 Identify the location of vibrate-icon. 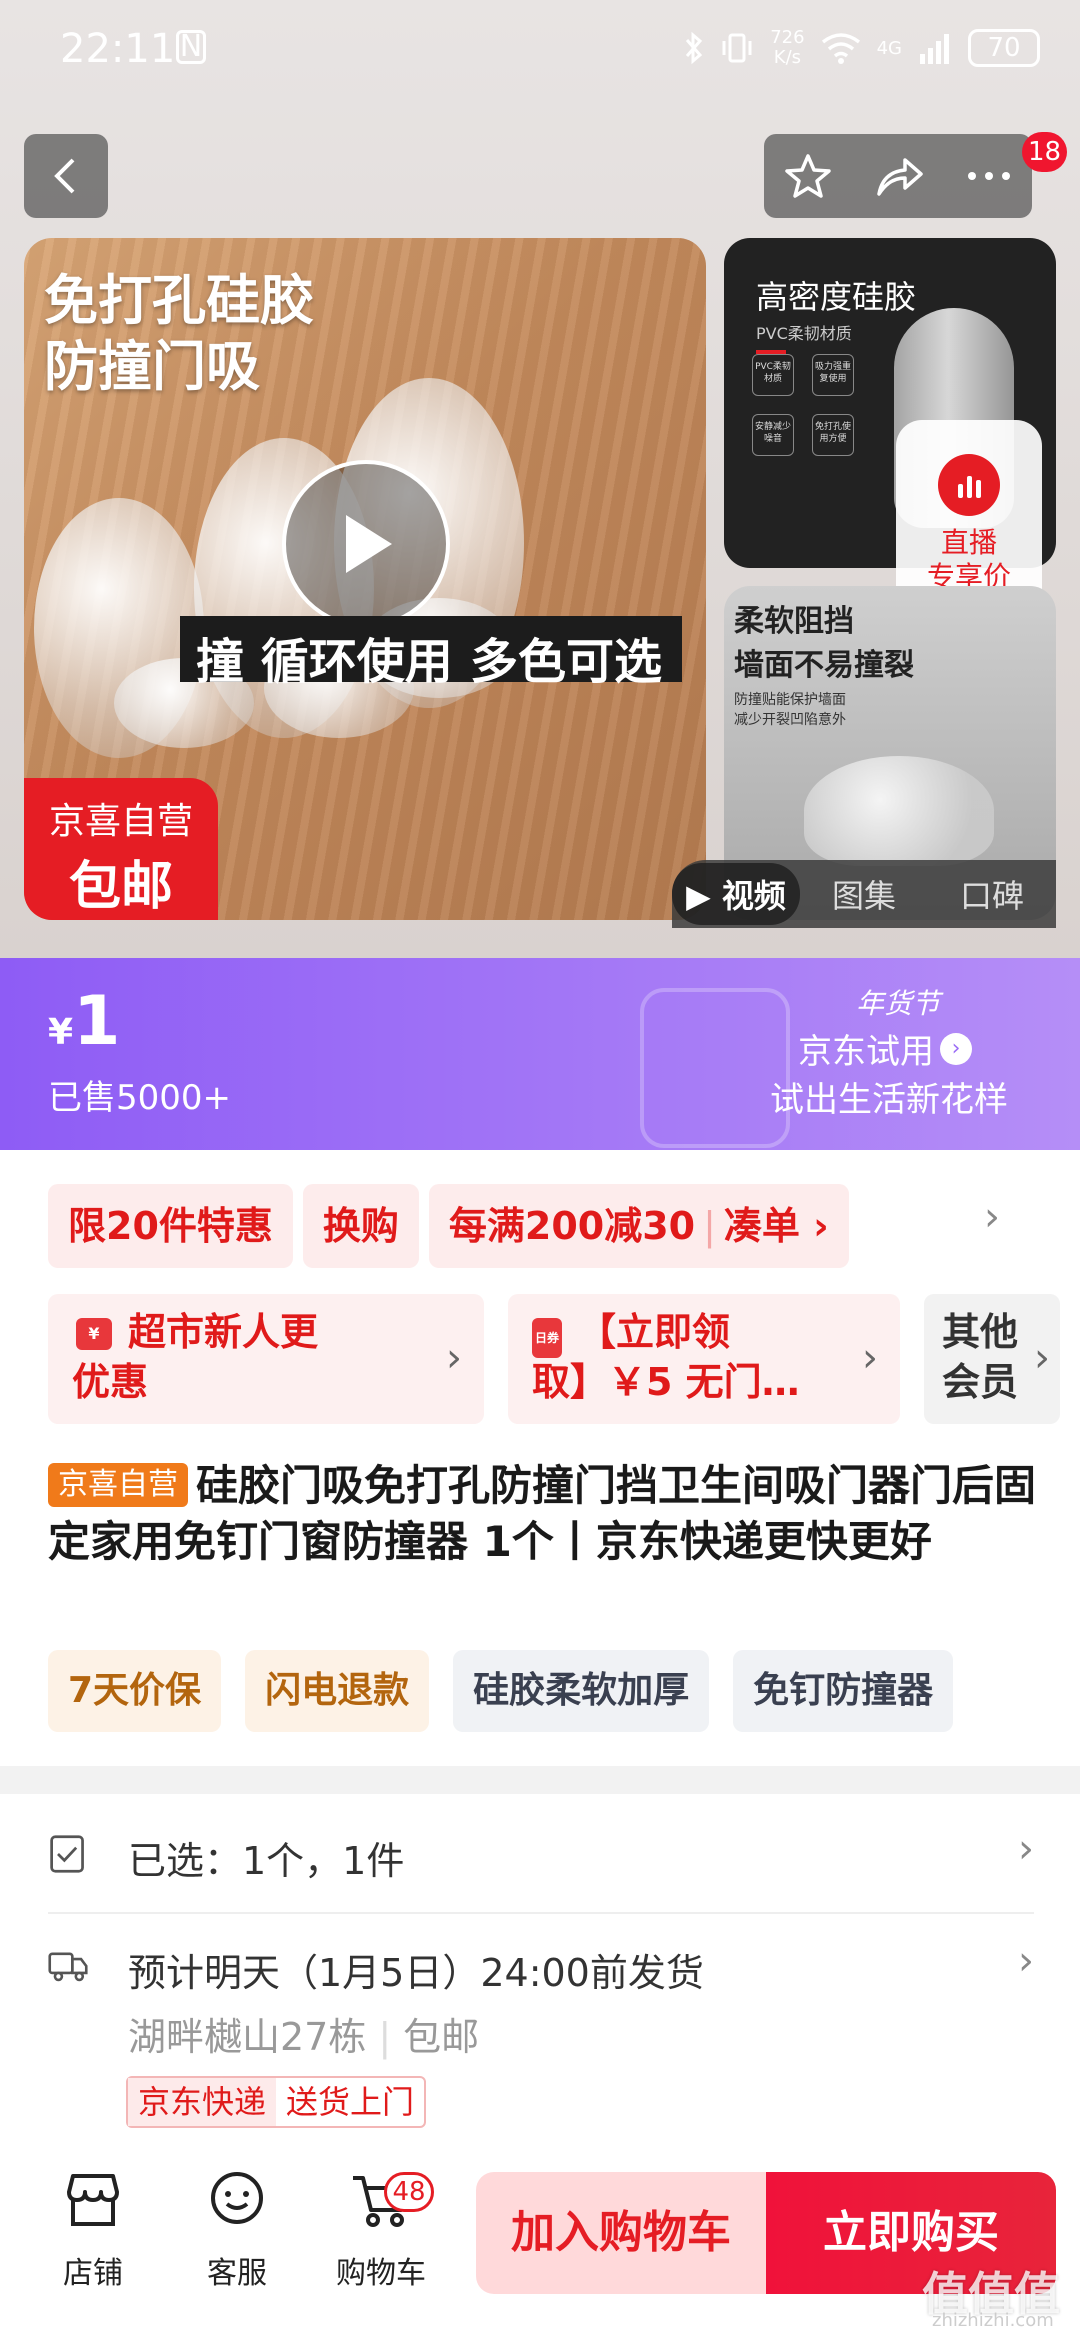
(737, 48).